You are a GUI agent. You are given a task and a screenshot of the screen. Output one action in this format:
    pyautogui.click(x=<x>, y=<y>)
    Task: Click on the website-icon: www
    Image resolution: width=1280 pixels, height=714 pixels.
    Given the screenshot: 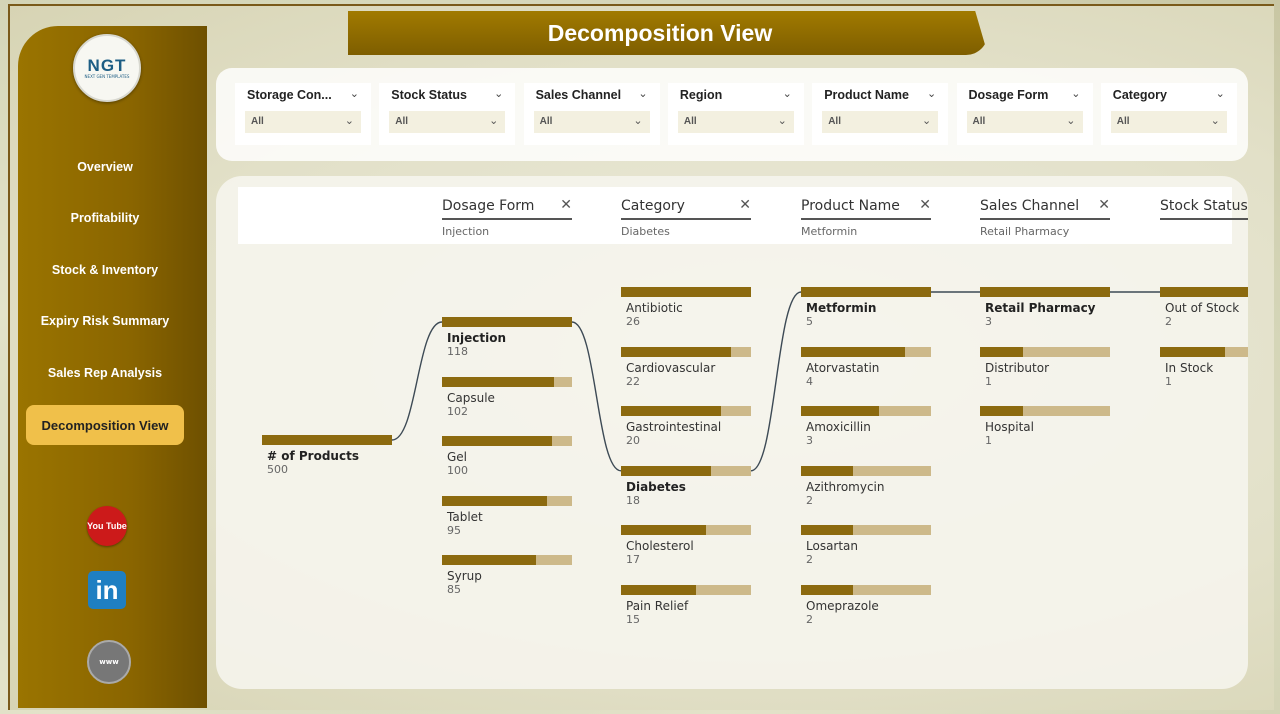 What is the action you would take?
    pyautogui.click(x=109, y=662)
    